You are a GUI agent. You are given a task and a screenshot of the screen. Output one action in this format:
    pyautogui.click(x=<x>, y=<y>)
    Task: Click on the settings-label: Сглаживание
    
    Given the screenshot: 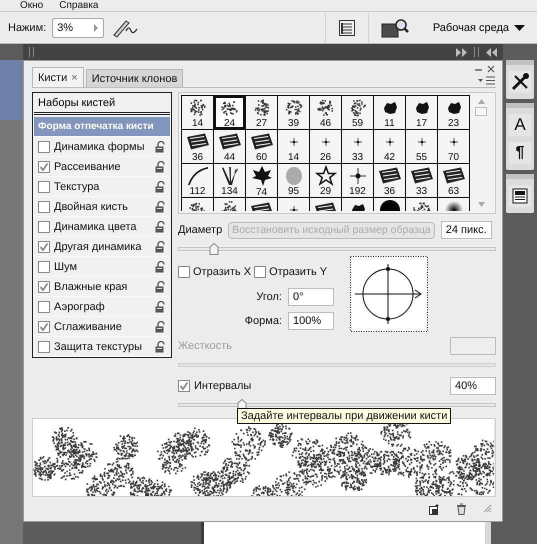 What is the action you would take?
    pyautogui.click(x=88, y=326)
    